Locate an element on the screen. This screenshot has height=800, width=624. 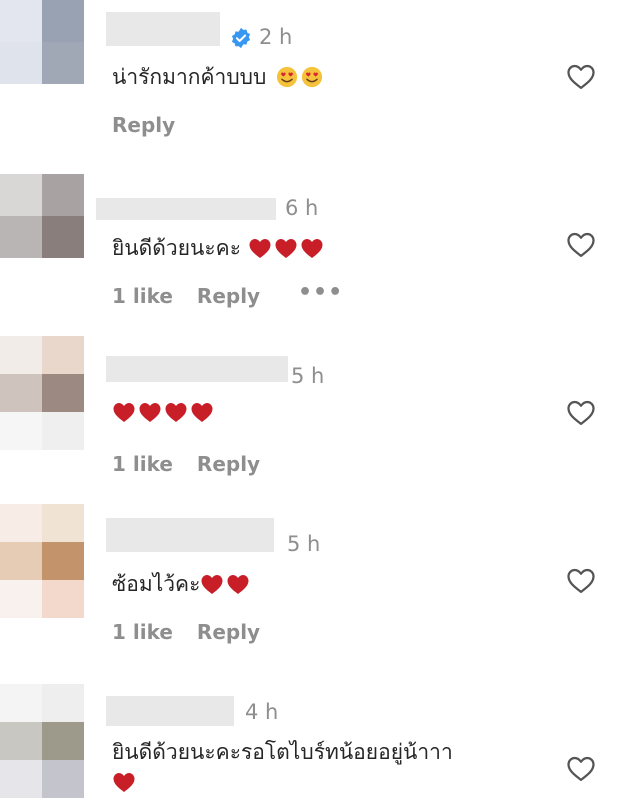
comment-text-body: ยินดีด้วยนะคะรอโตไบร์ทน้อยอยู่น้าาา is located at coordinates (282, 752).